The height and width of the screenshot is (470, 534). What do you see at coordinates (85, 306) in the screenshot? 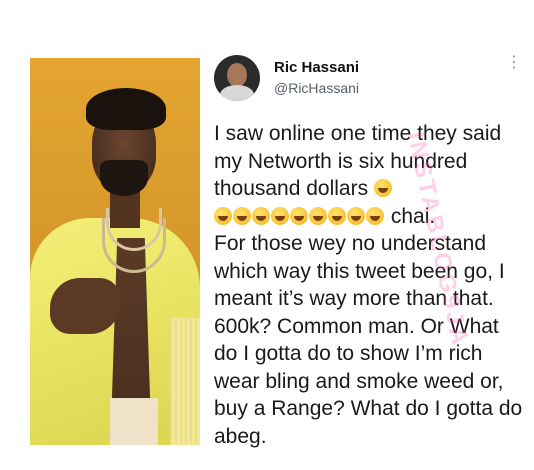
I see `photo-hand` at bounding box center [85, 306].